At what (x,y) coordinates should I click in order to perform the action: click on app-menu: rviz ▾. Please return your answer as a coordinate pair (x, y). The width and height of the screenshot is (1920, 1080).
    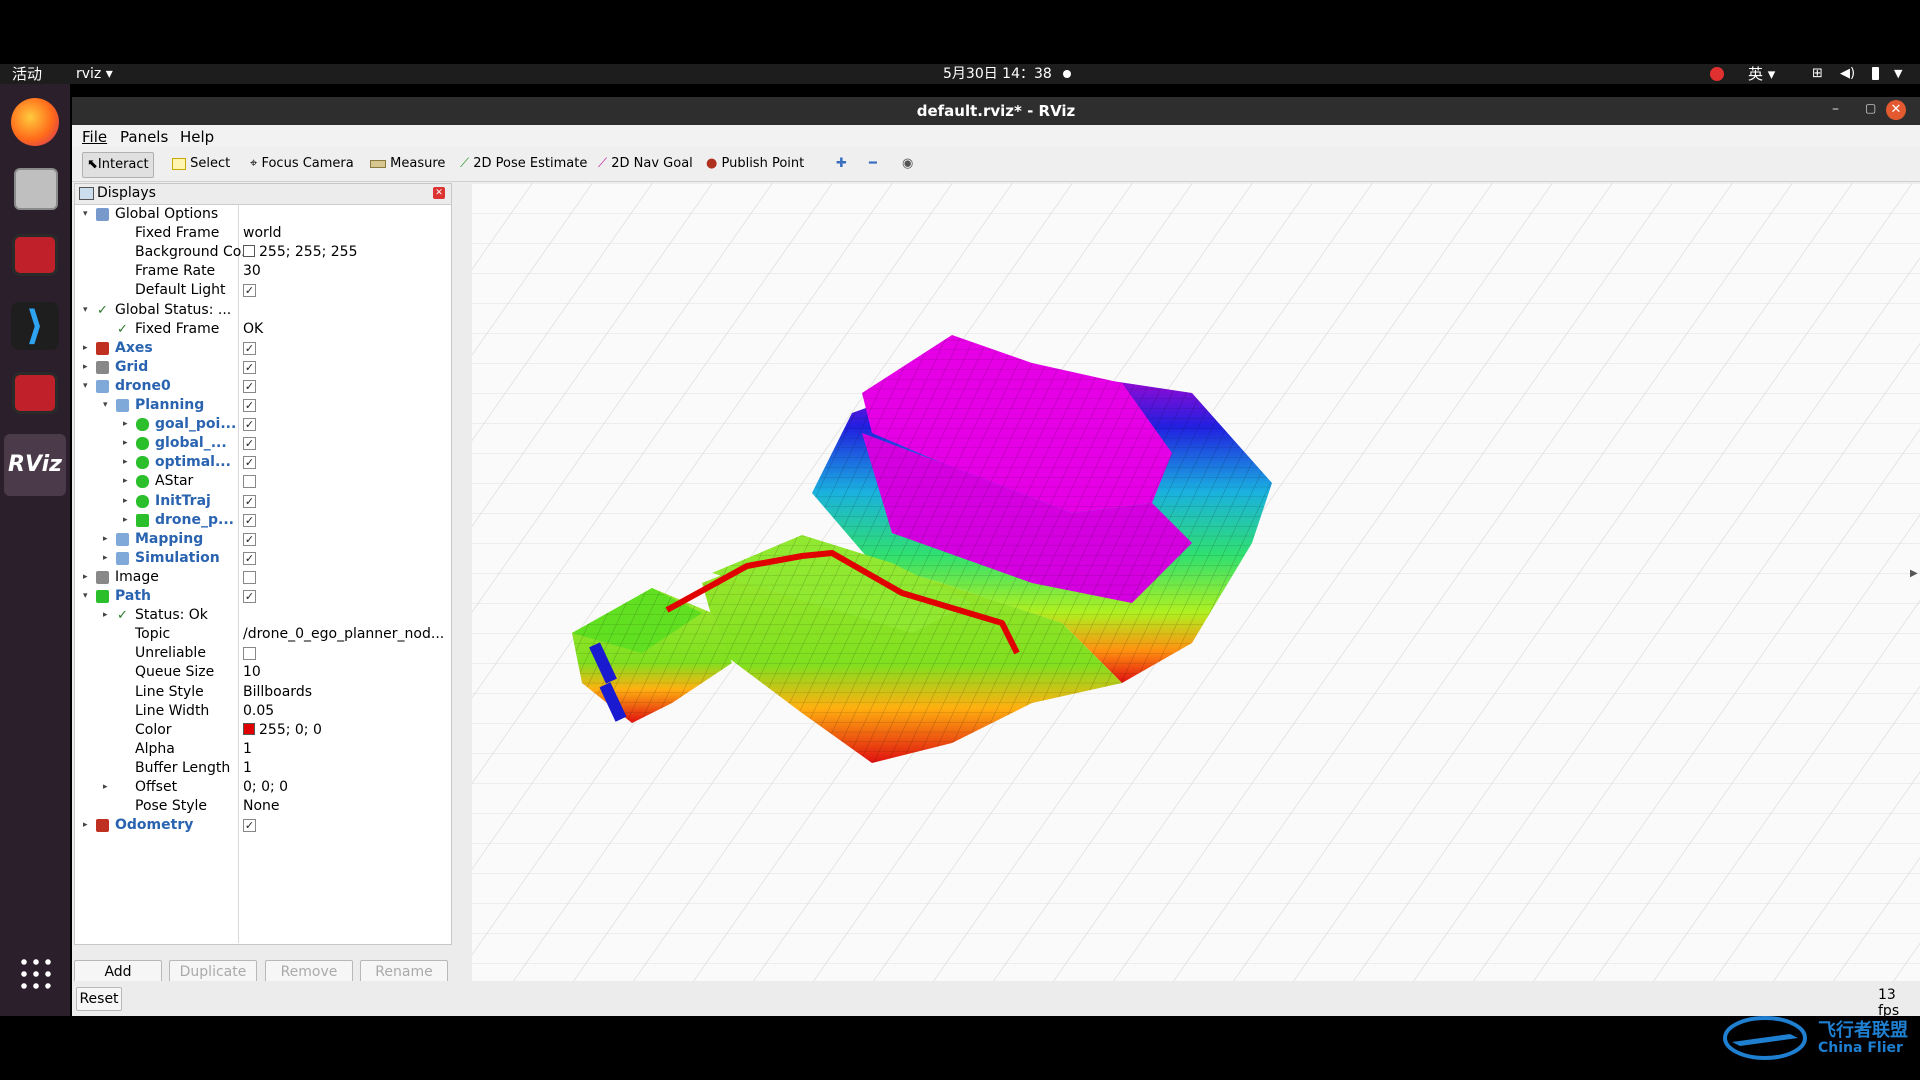
    Looking at the image, I should click on (94, 74).